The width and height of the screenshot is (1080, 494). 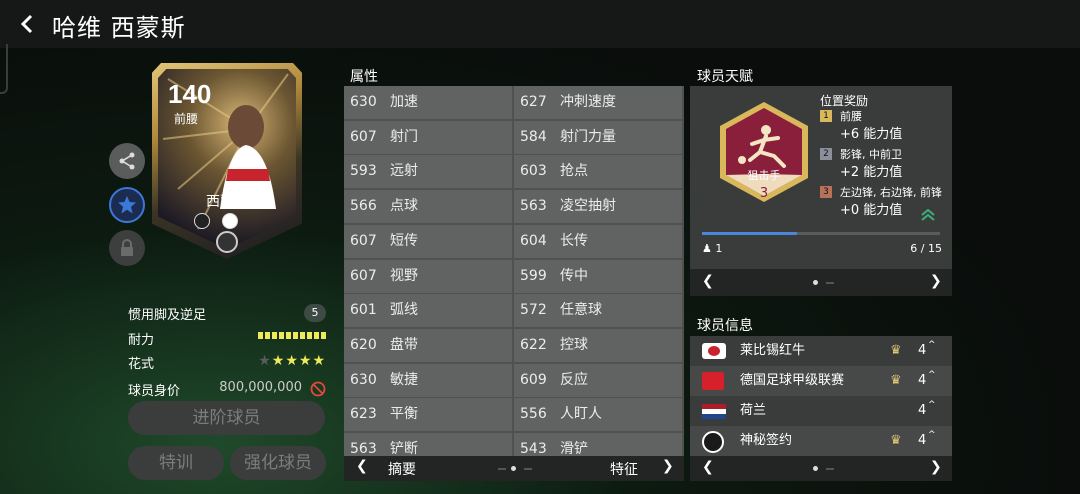 What do you see at coordinates (404, 171) in the screenshot?
I see `attribute-label: 远射` at bounding box center [404, 171].